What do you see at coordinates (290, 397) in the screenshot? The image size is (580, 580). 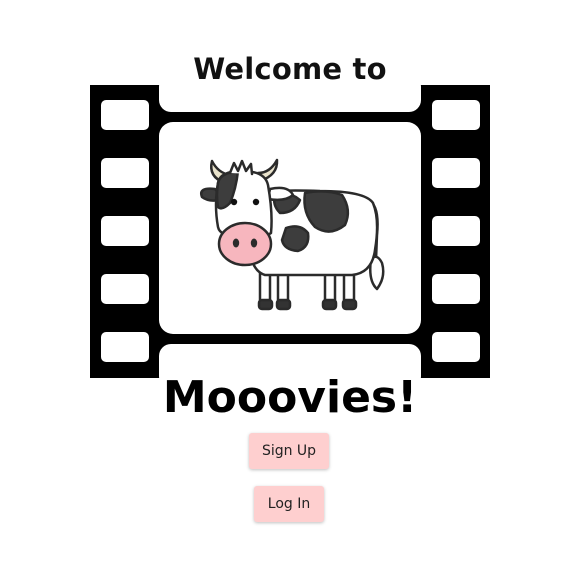 I see `brand-title: Mooovies!` at bounding box center [290, 397].